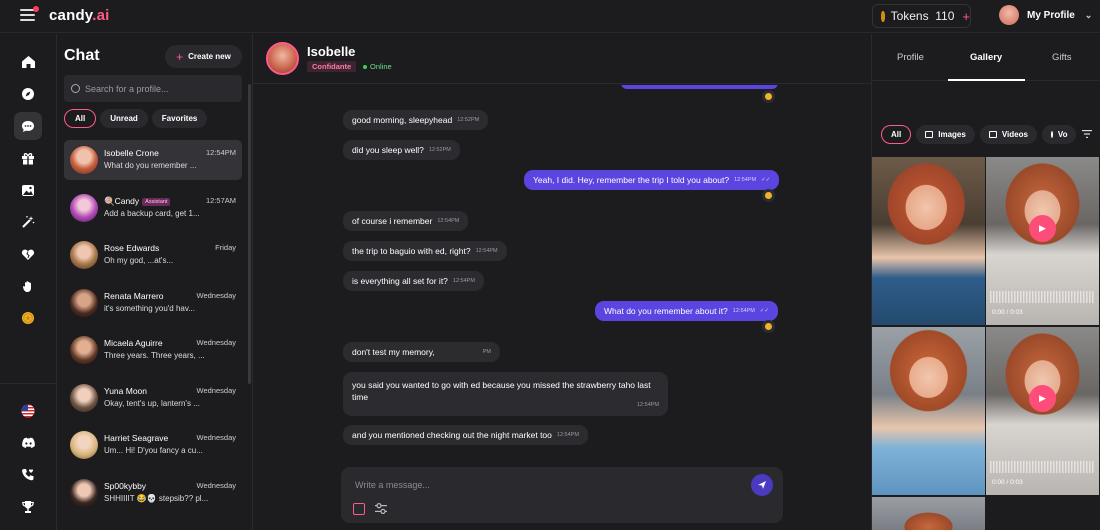 The image size is (1100, 530). I want to click on chat-icon, so click(28, 126).